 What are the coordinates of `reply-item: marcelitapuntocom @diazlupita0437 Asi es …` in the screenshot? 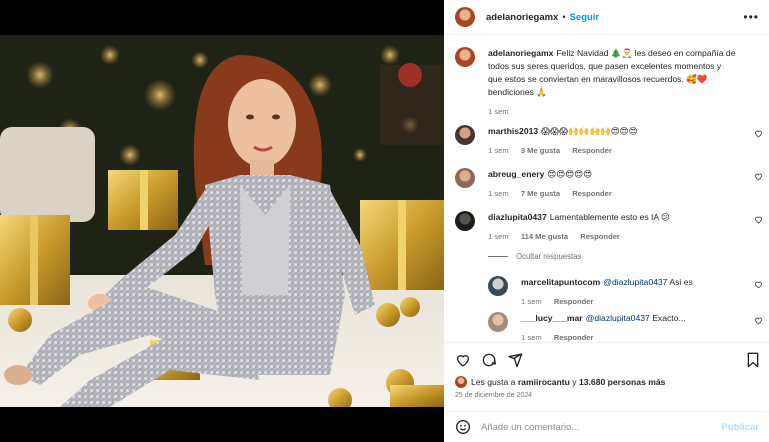 It's located at (625, 292).